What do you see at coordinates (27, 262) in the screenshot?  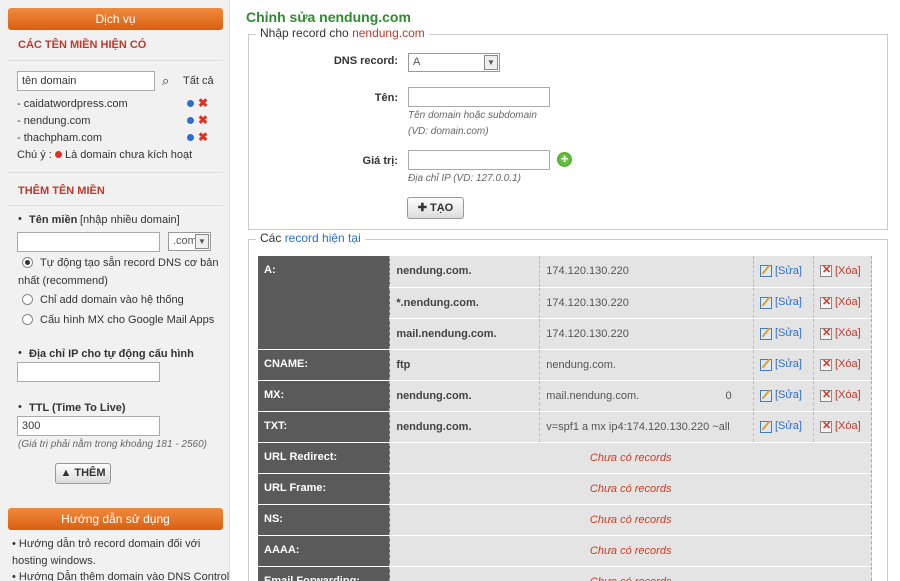 I see `auto-record-radio` at bounding box center [27, 262].